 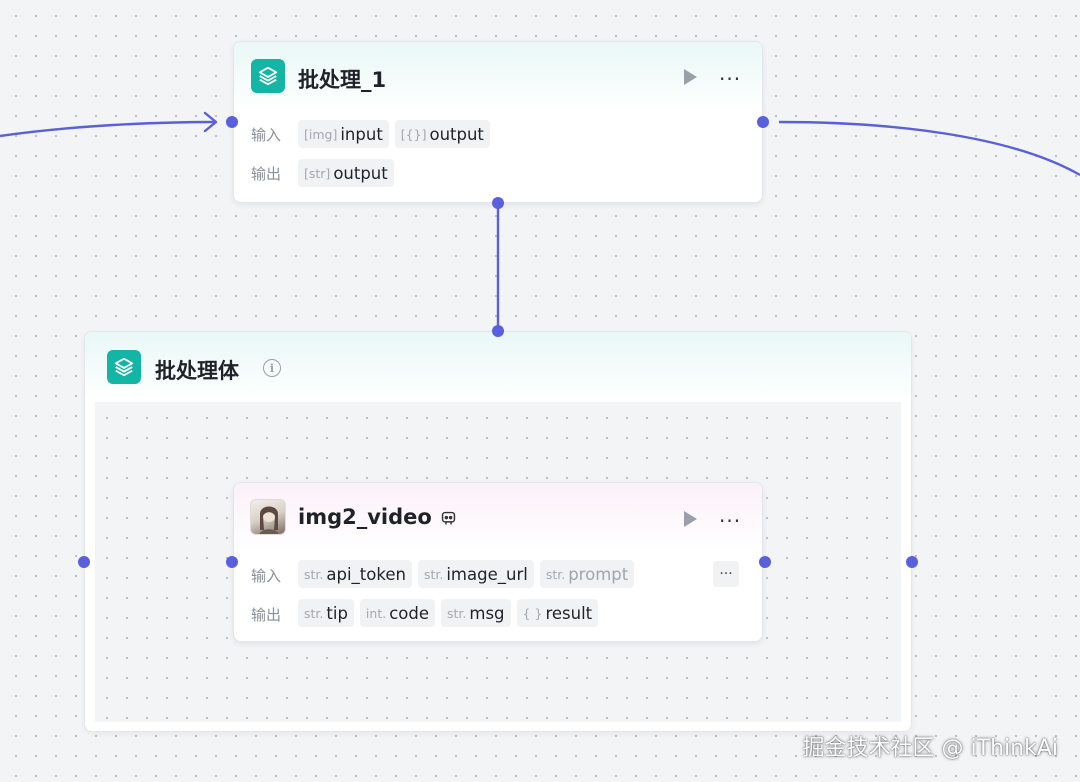 I want to click on batch-body-port, so click(x=498, y=203).